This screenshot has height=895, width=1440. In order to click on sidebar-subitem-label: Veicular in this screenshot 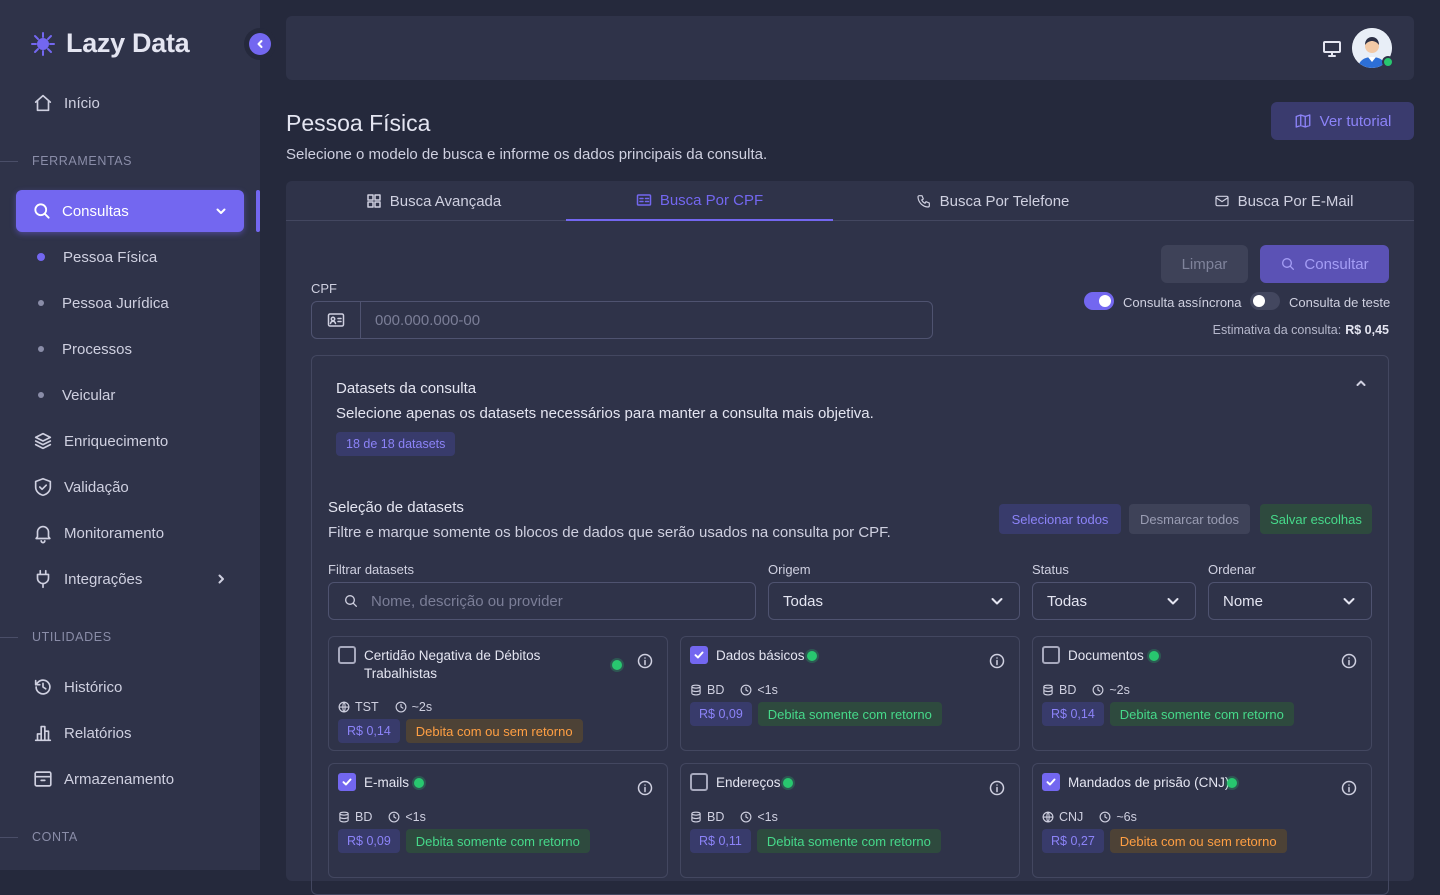, I will do `click(89, 395)`.